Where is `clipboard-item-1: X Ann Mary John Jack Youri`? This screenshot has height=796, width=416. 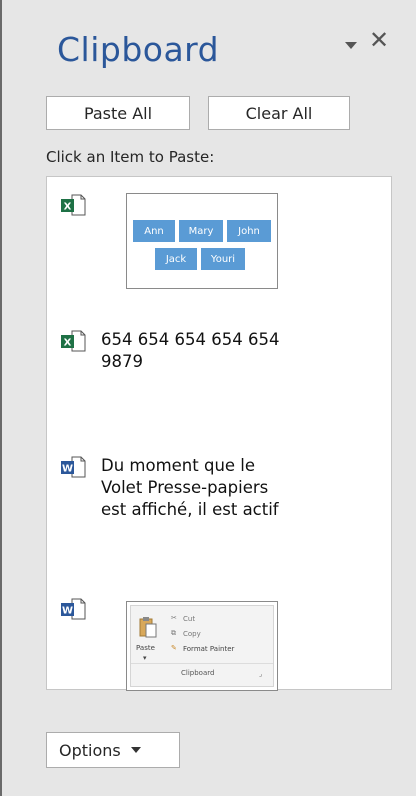
clipboard-item-1: X Ann Mary John Jack Youri is located at coordinates (219, 242).